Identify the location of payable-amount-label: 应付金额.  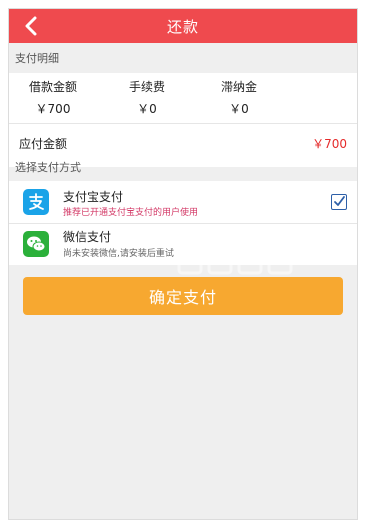
(43, 144).